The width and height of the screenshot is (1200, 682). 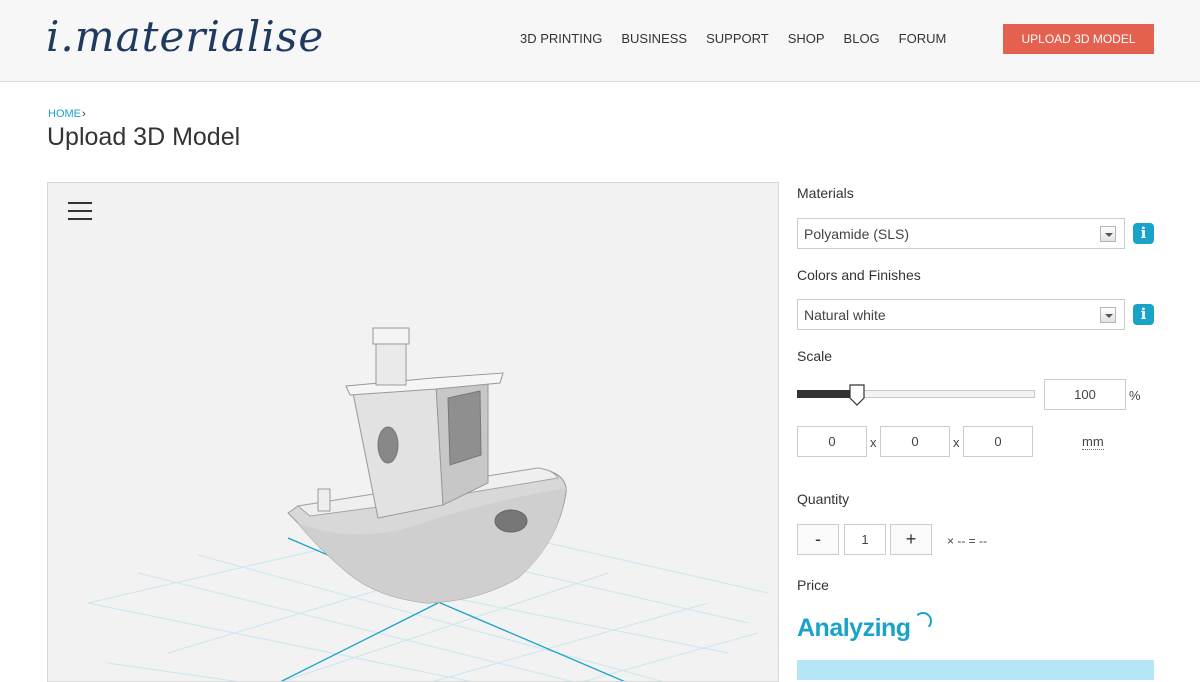 What do you see at coordinates (654, 38) in the screenshot?
I see `nav-business: BUSINESS` at bounding box center [654, 38].